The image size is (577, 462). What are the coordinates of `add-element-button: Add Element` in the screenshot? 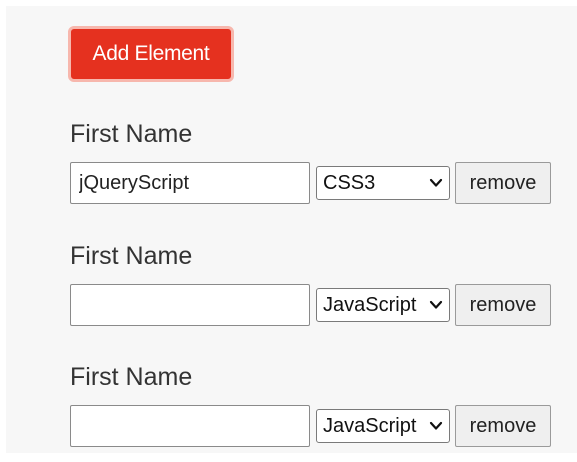 It's located at (151, 54).